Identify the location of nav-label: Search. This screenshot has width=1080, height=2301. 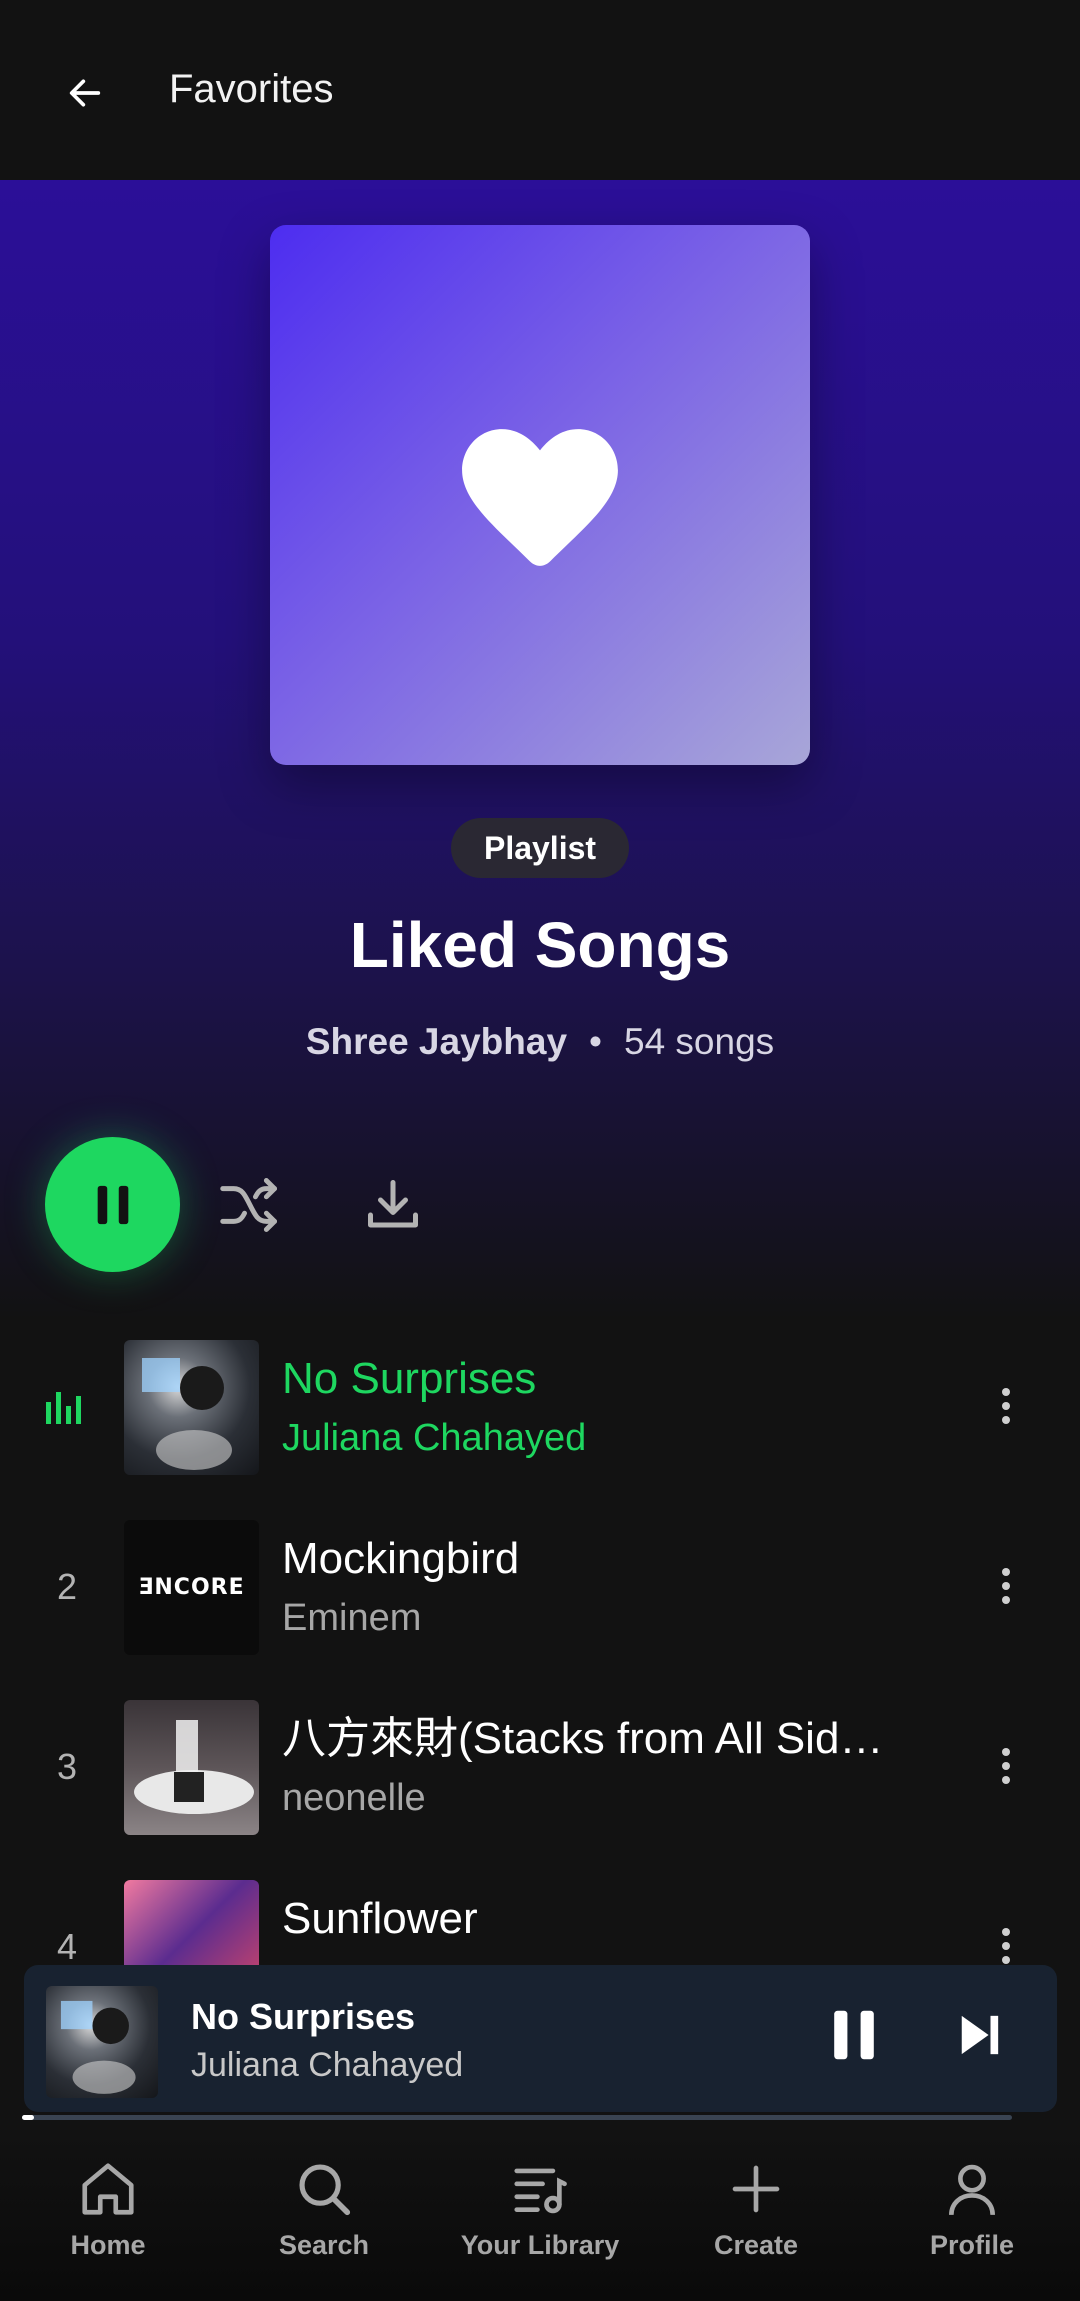
(324, 2245).